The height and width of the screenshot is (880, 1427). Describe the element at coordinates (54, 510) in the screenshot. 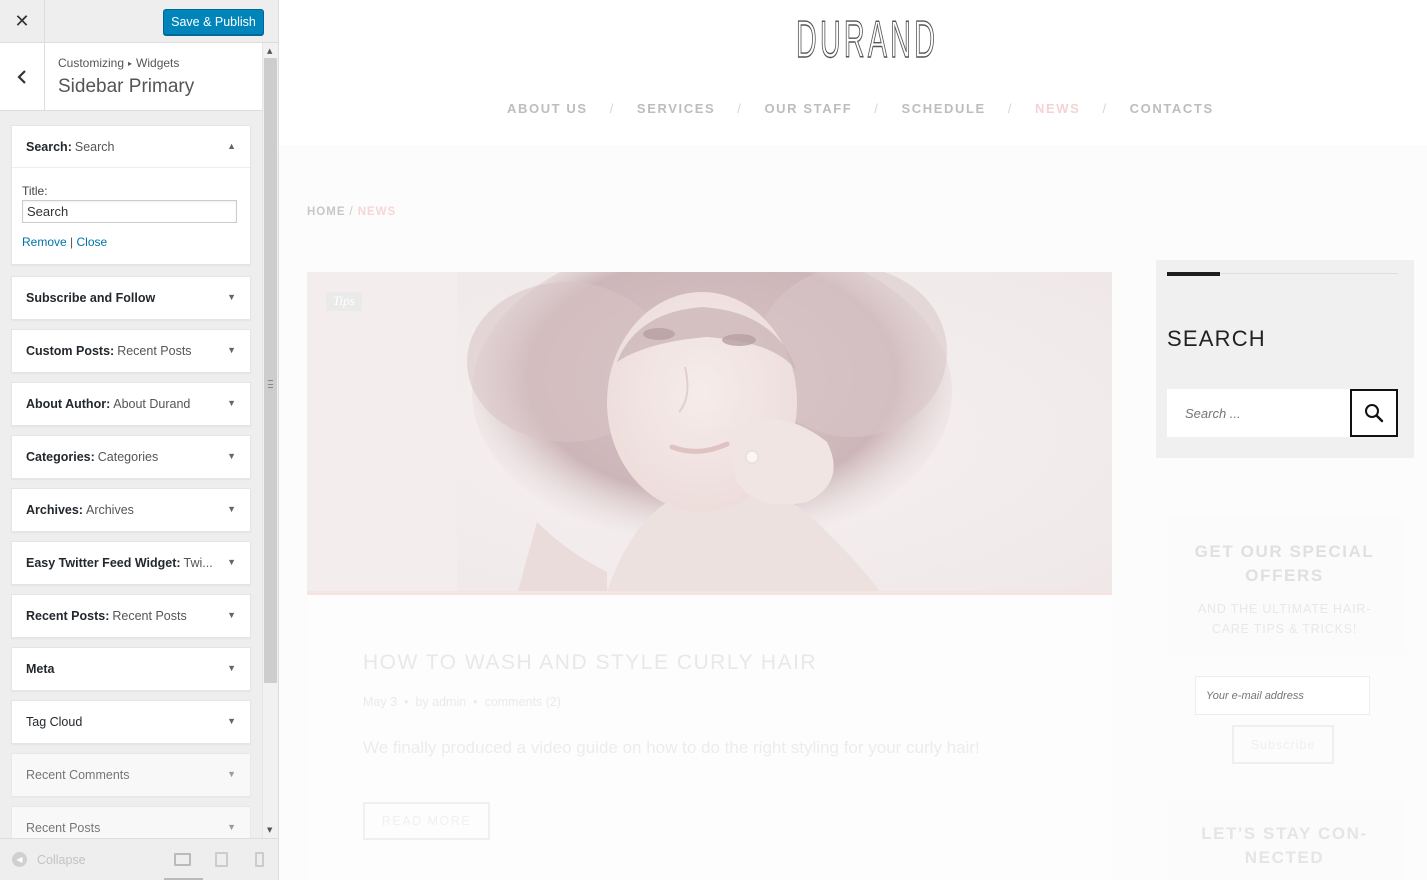

I see `widget-title: Archives:` at that location.